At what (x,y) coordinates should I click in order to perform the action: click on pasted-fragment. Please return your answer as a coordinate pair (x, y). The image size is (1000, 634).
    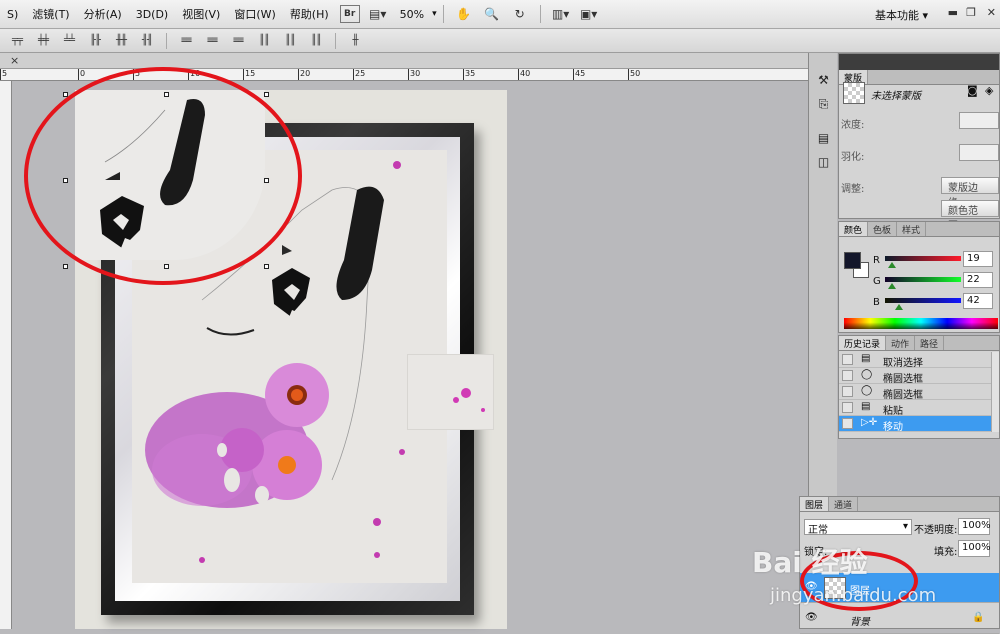
    Looking at the image, I should click on (450, 392).